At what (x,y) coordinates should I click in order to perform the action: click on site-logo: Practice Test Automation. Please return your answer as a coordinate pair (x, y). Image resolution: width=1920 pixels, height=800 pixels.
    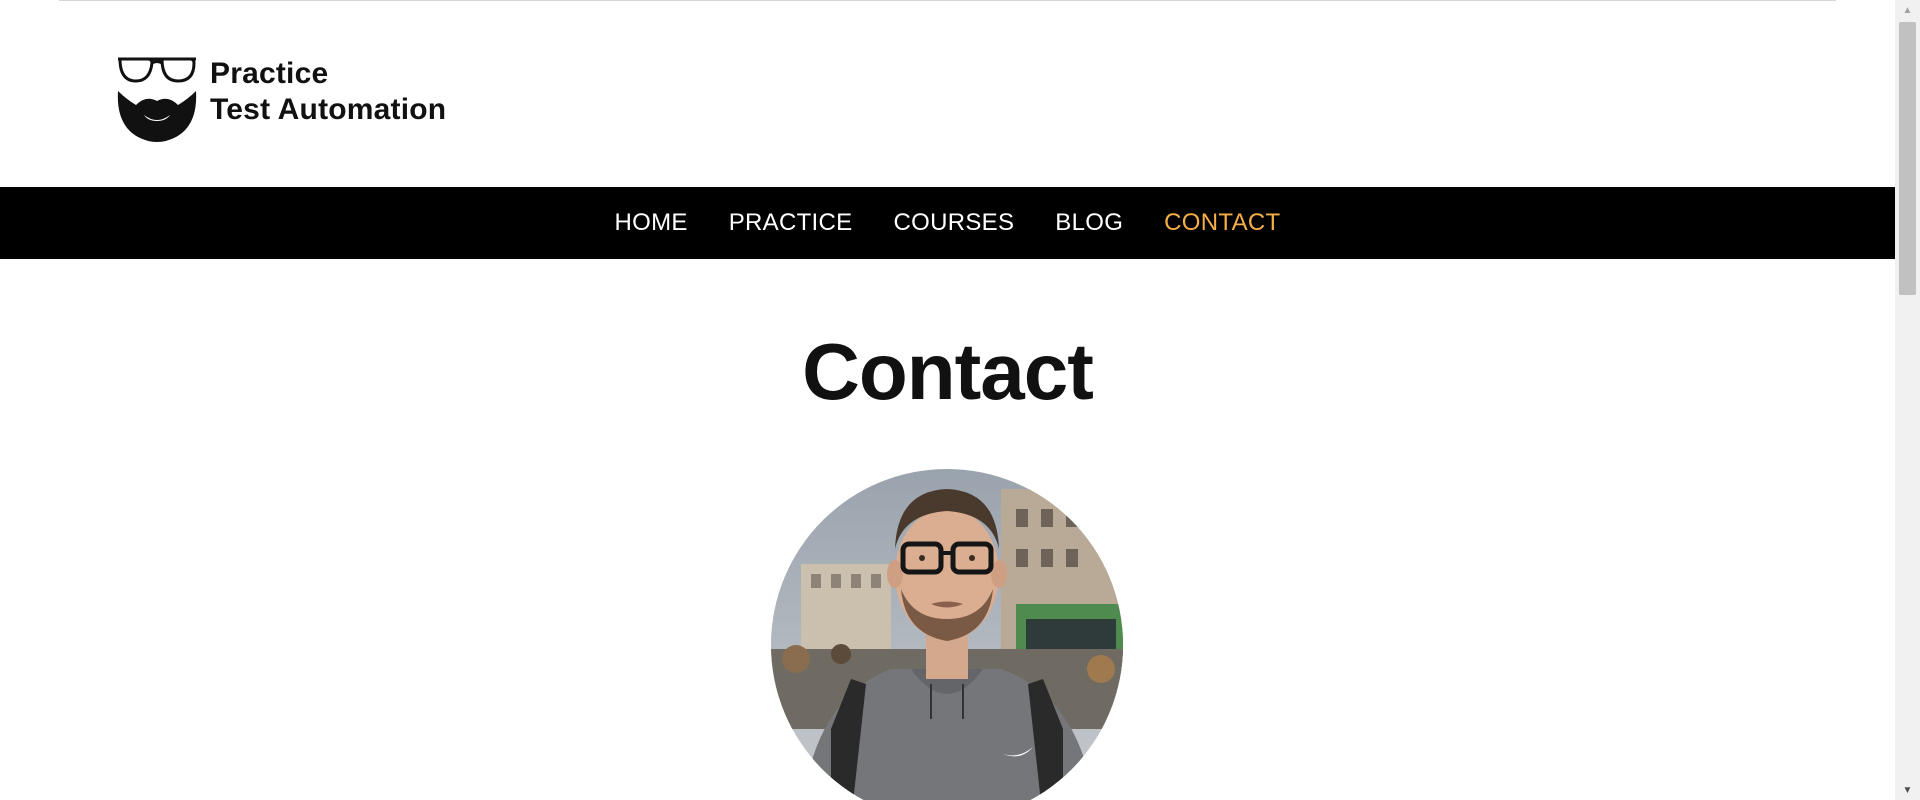
    Looking at the image, I should click on (281, 99).